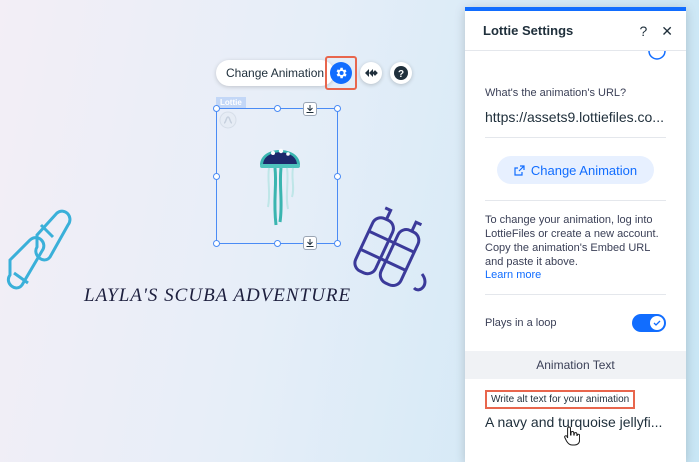  I want to click on resize-handle-bm, so click(277, 243).